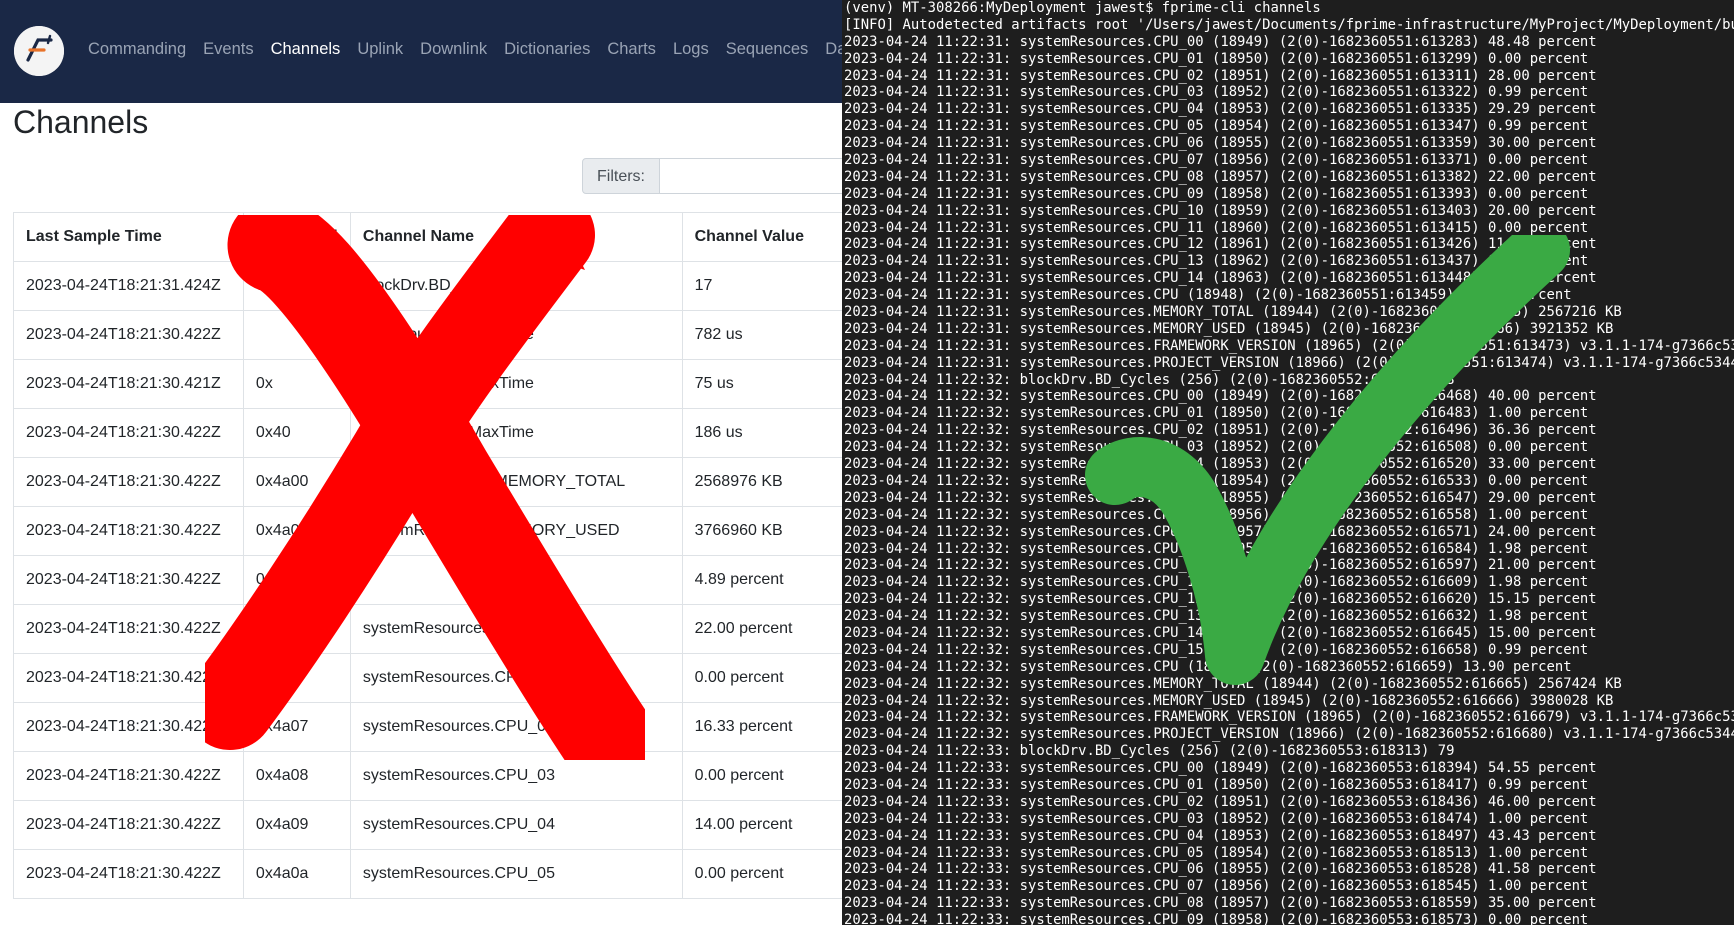 This screenshot has height=925, width=1734. Describe the element at coordinates (137, 49) in the screenshot. I see `nav-item-commanding: Commanding` at that location.